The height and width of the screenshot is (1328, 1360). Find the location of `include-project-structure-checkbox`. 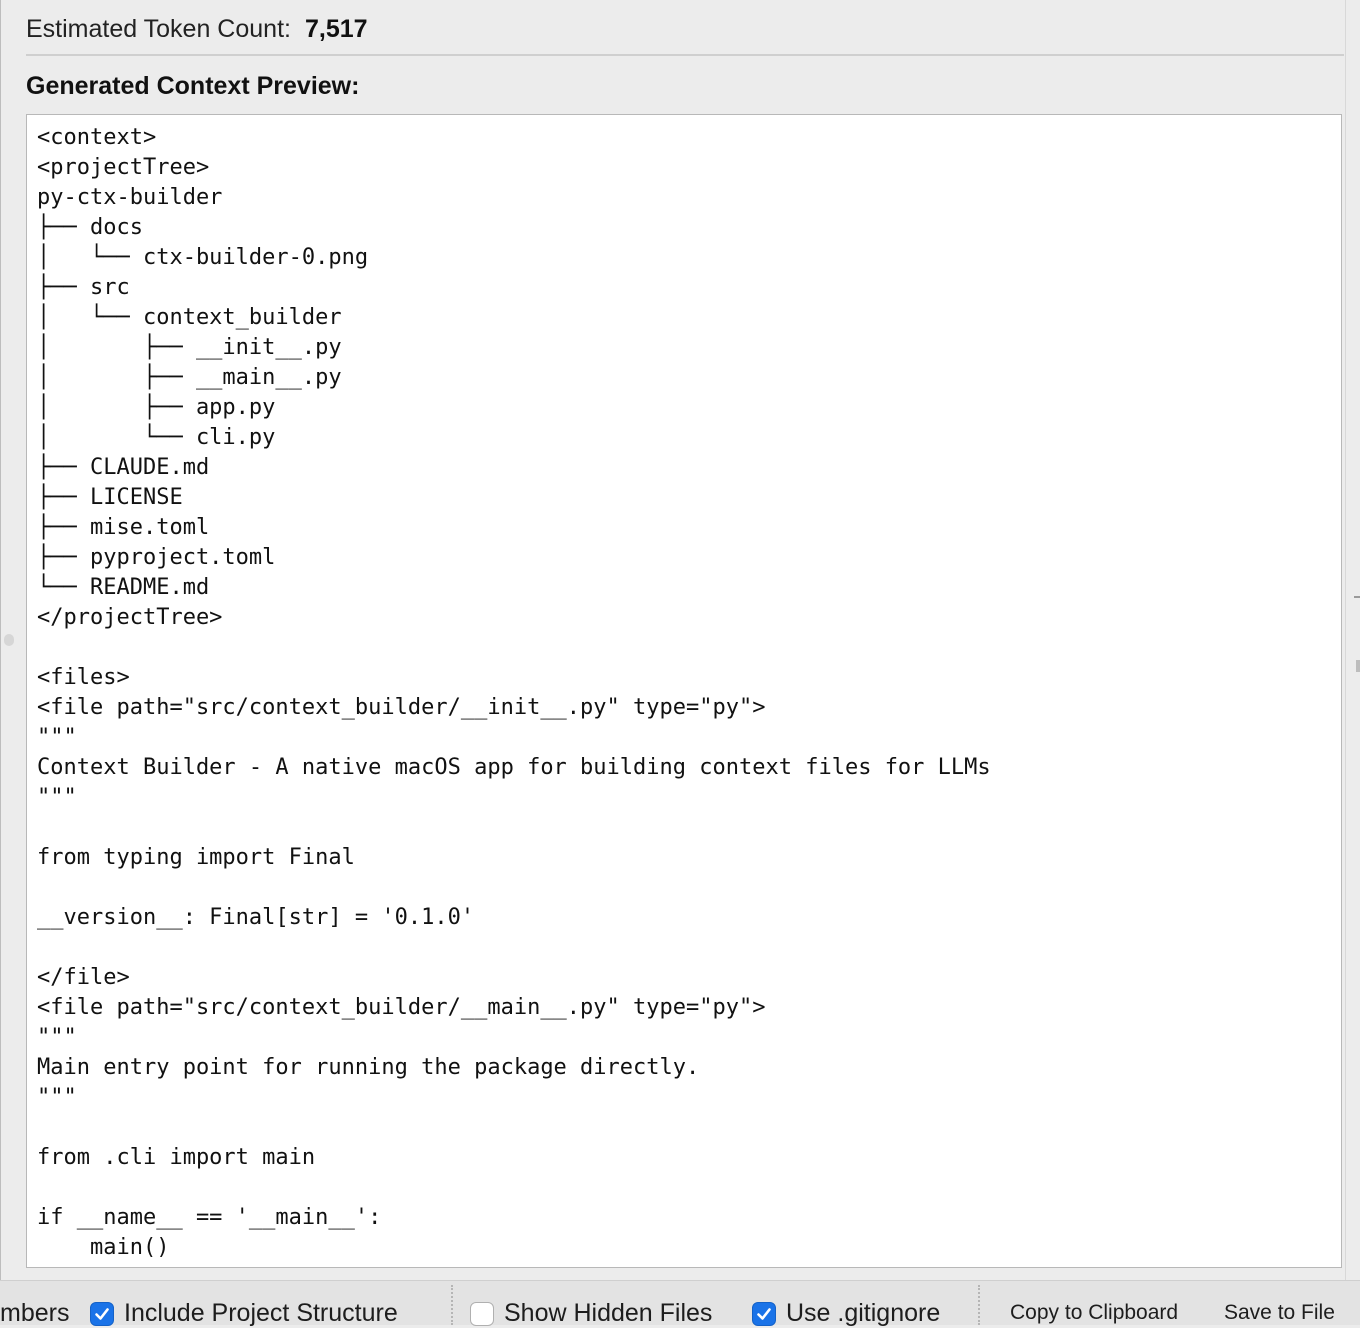

include-project-structure-checkbox is located at coordinates (102, 1313).